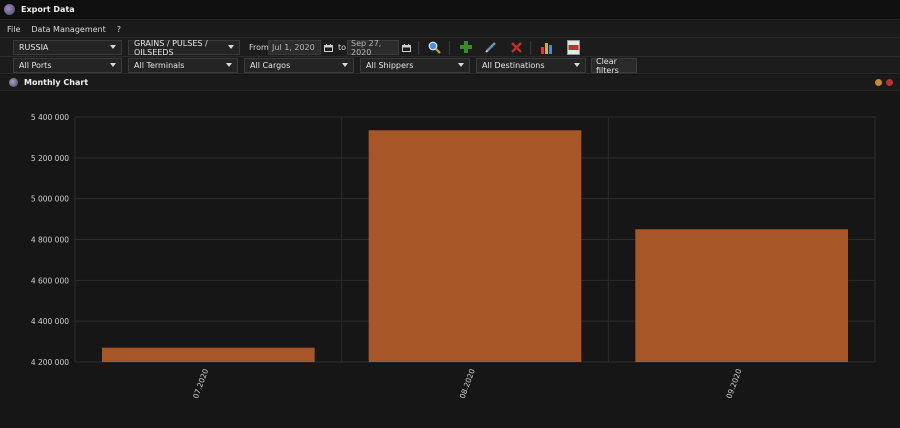  I want to click on destinations-select-value: All Destinations, so click(513, 65).